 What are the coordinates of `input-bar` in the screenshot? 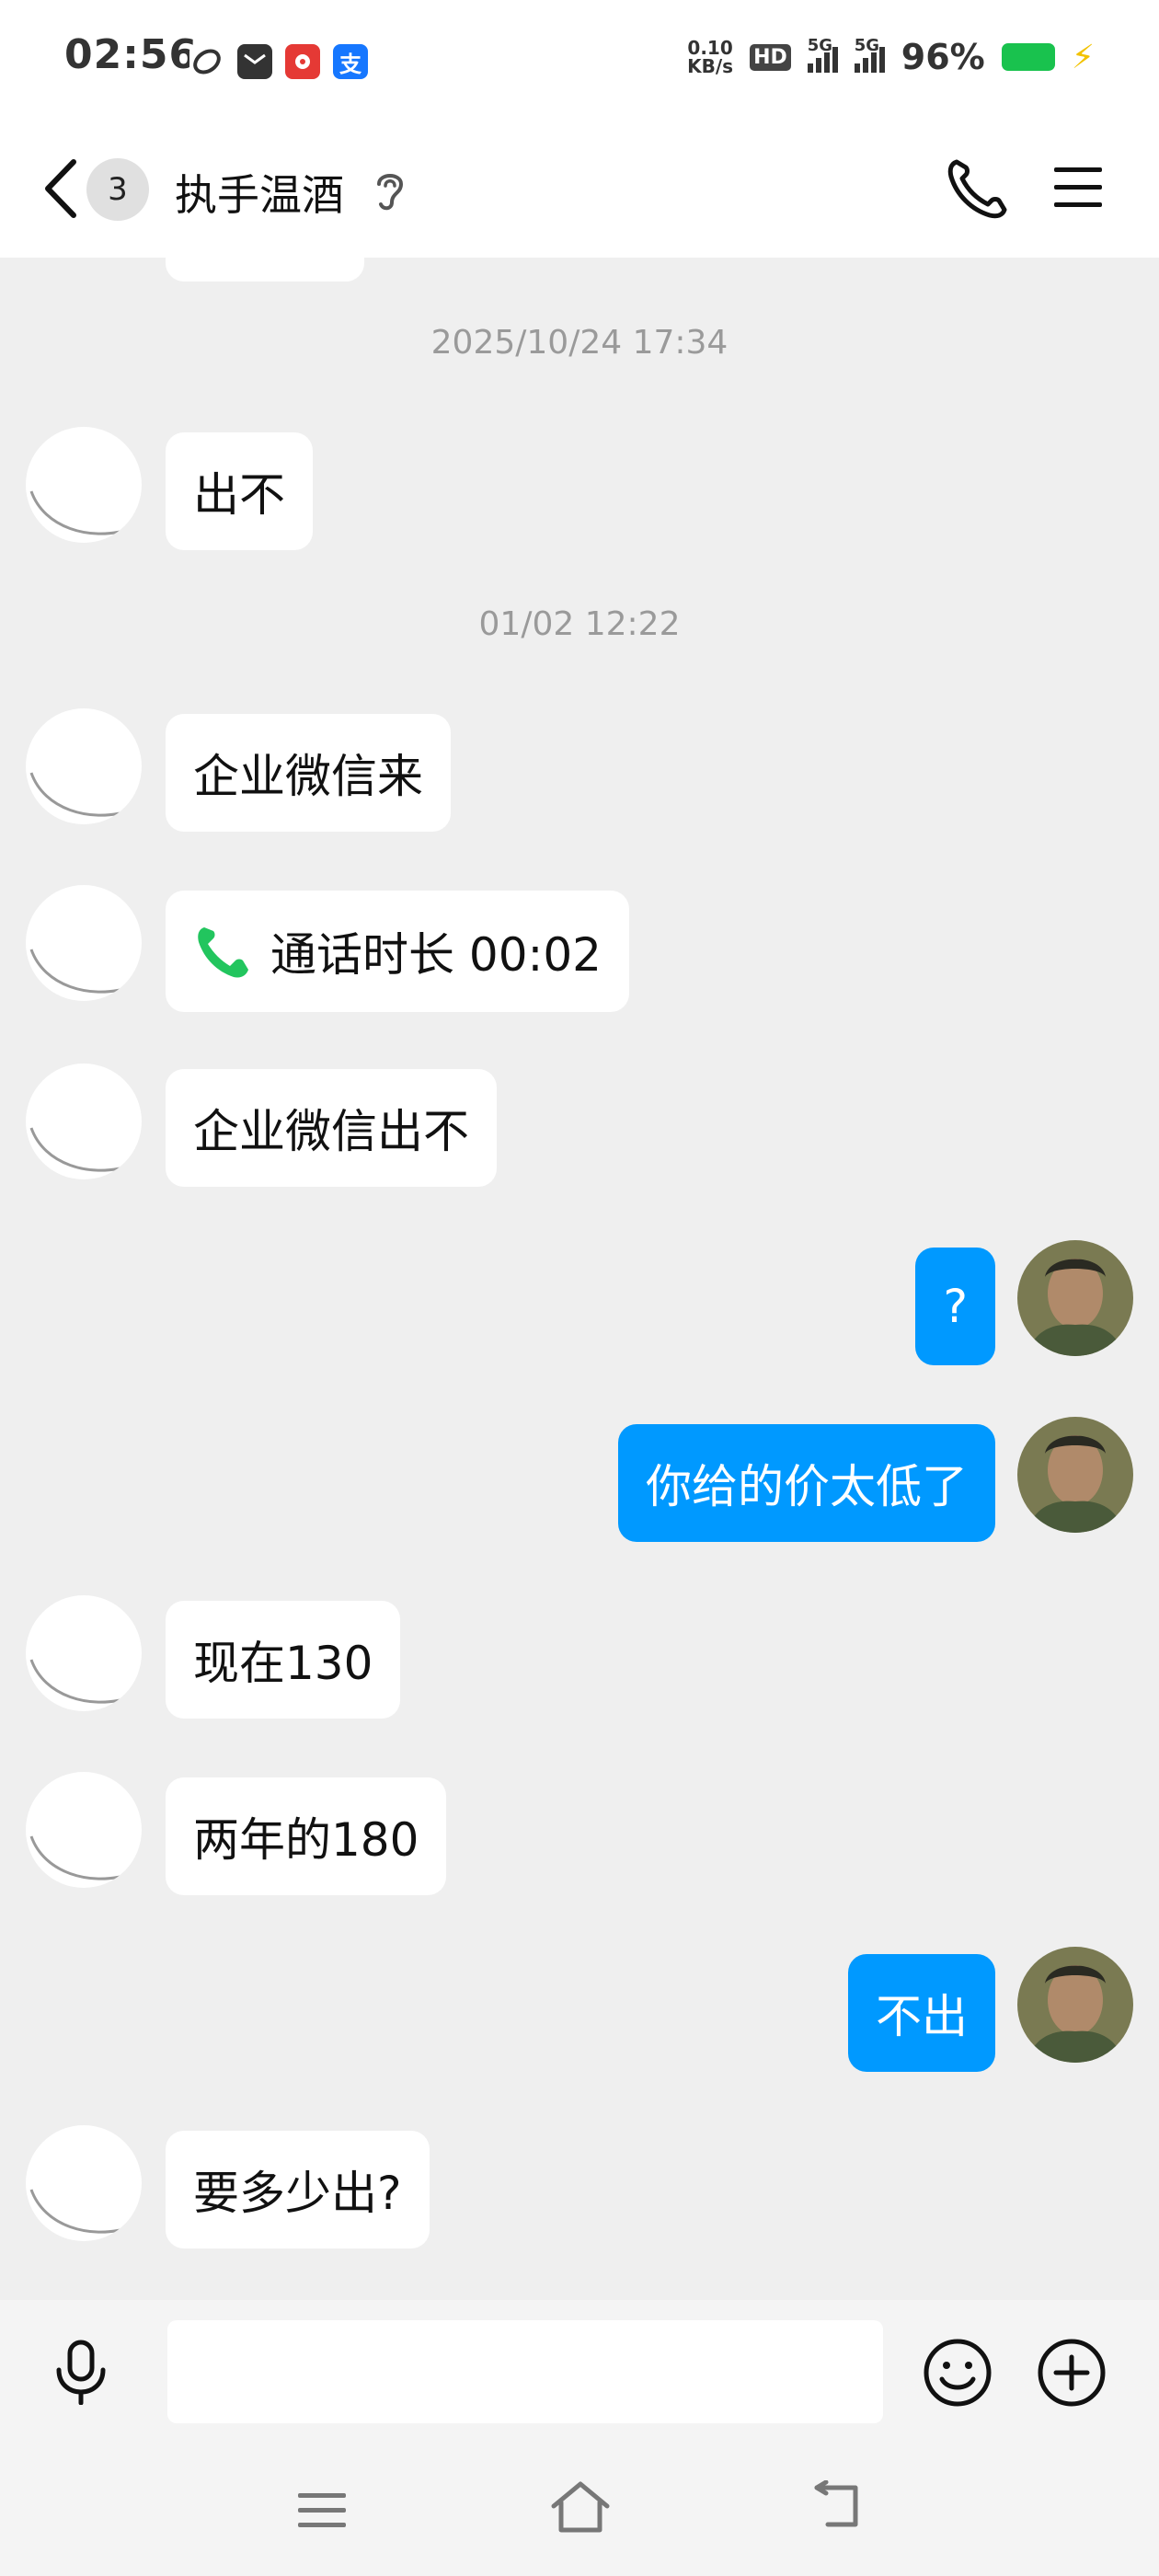 It's located at (579, 2369).